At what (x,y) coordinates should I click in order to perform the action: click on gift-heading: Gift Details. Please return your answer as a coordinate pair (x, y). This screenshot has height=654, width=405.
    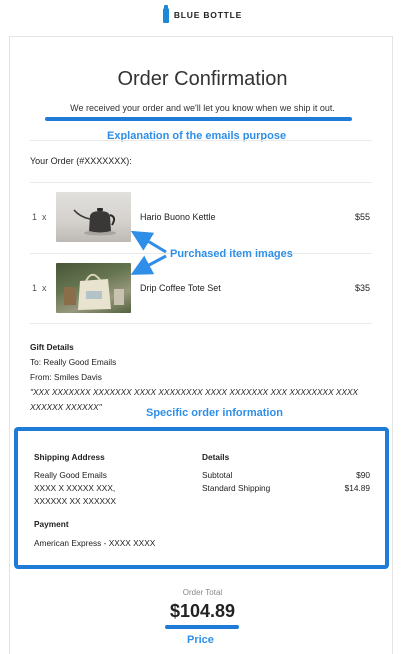
    Looking at the image, I should click on (52, 347).